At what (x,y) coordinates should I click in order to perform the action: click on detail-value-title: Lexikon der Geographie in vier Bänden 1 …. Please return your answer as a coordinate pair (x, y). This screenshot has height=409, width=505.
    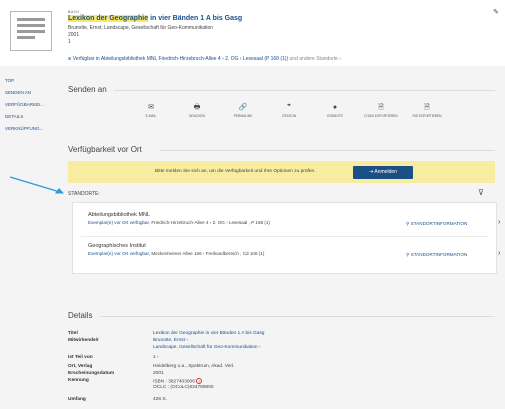
    Looking at the image, I should click on (208, 333).